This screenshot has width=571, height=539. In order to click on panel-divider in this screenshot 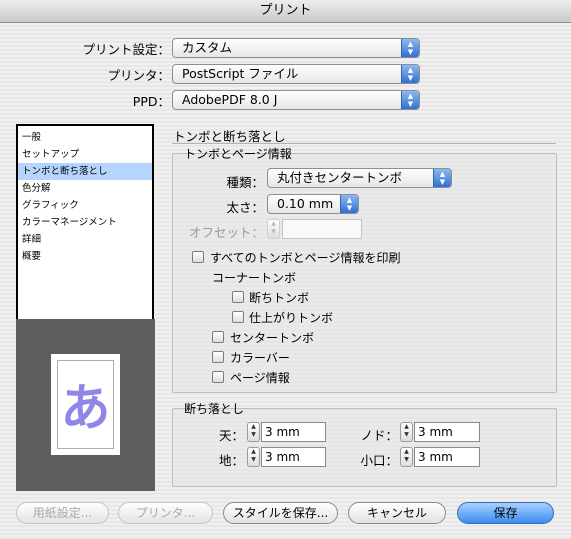, I will do `click(364, 143)`.